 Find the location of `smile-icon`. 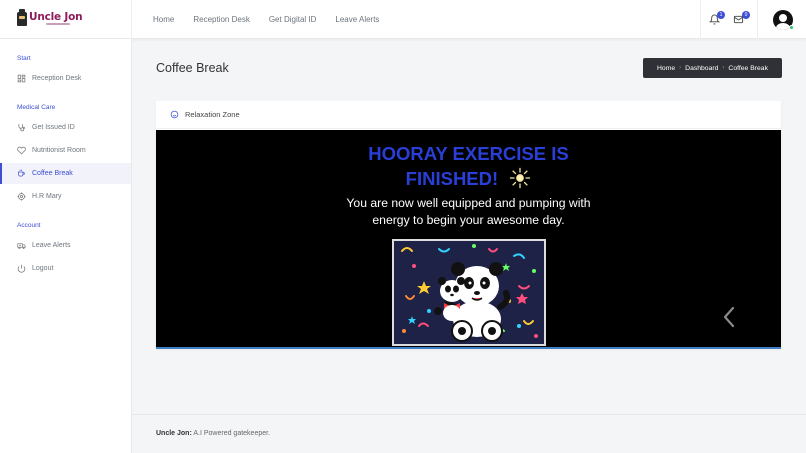

smile-icon is located at coordinates (174, 114).